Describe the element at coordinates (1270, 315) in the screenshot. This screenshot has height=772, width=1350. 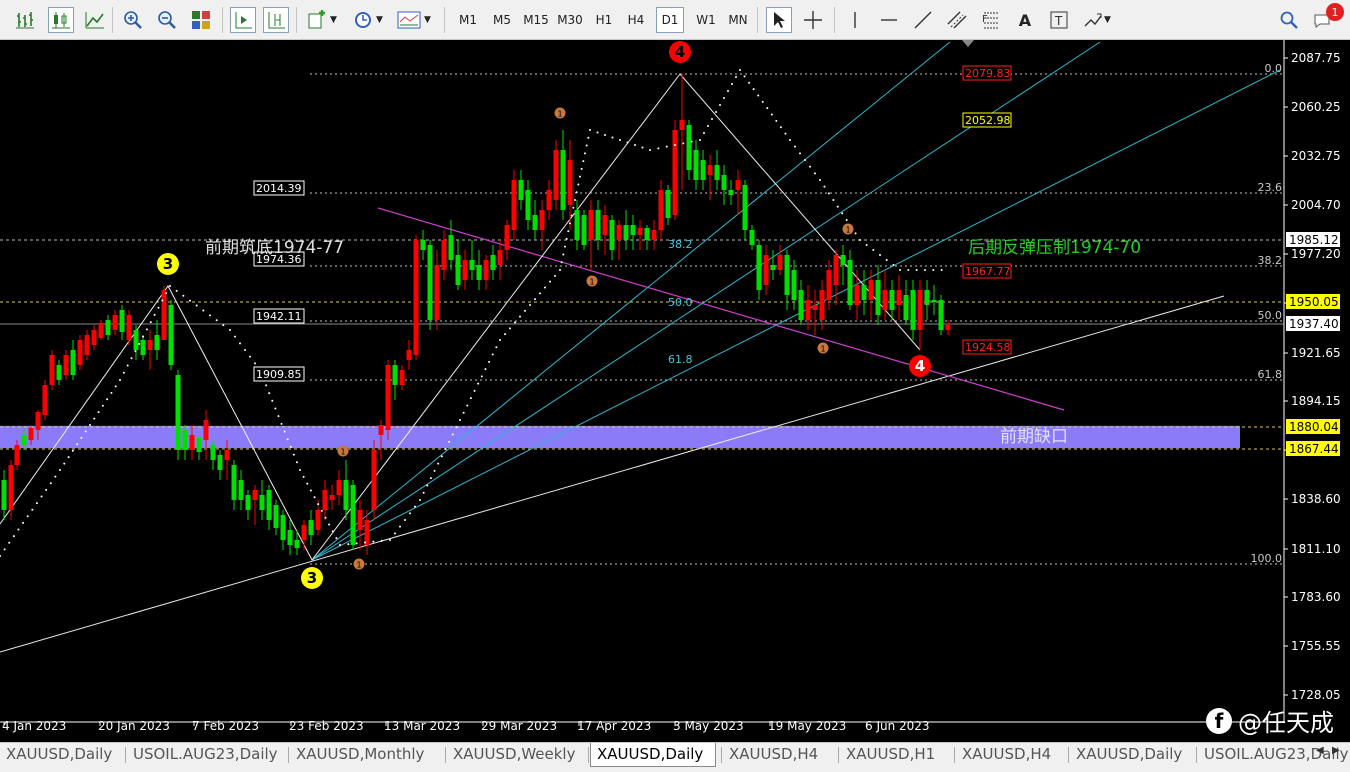
I see `fib-level-label: 50.0` at that location.